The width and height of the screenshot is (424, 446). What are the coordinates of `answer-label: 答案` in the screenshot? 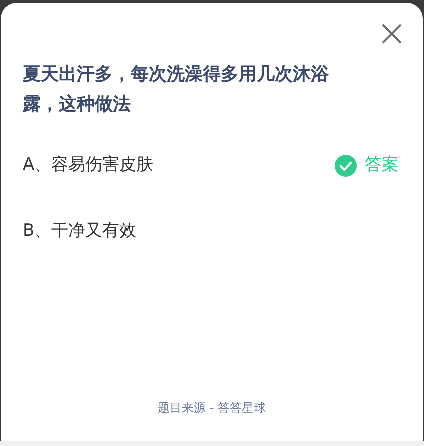 It's located at (382, 166).